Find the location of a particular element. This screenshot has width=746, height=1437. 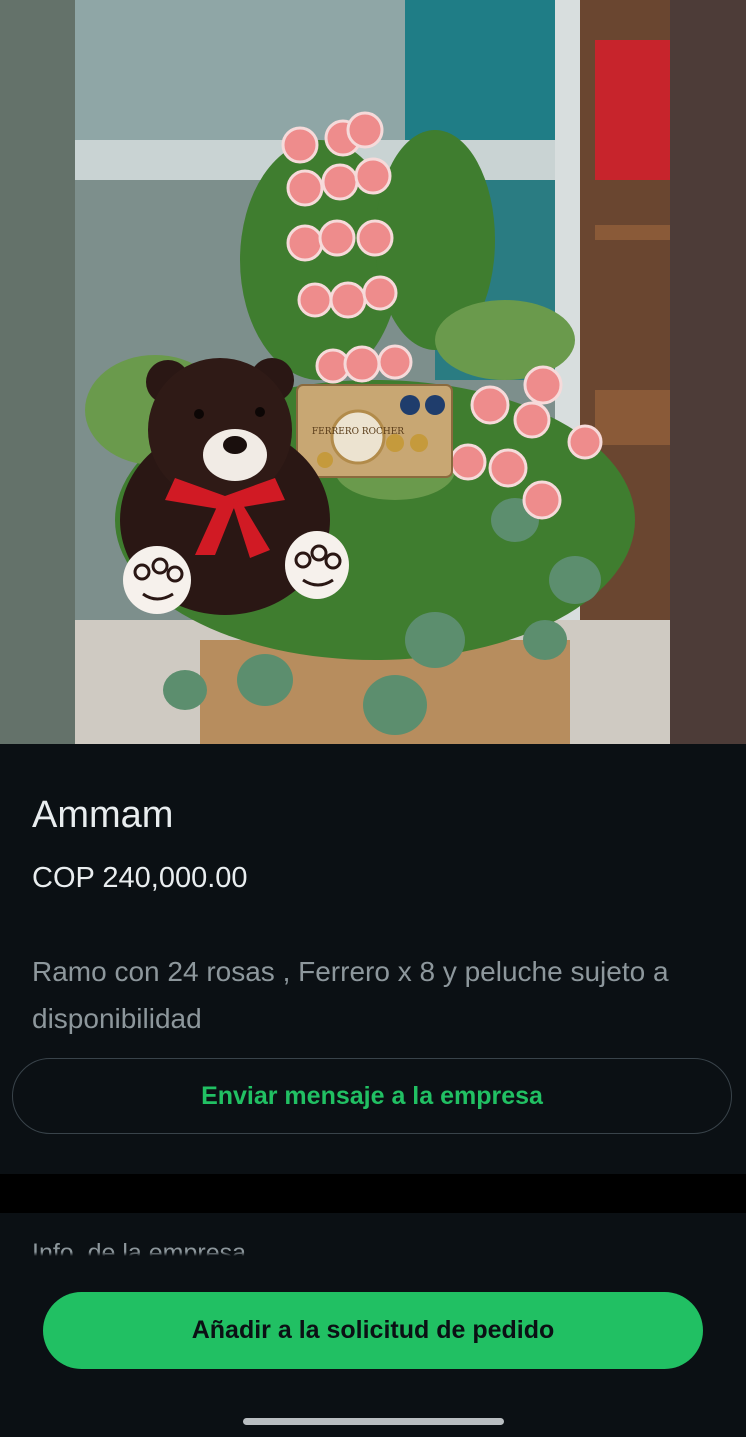

product-price: COP 240,000.00 is located at coordinates (140, 878).